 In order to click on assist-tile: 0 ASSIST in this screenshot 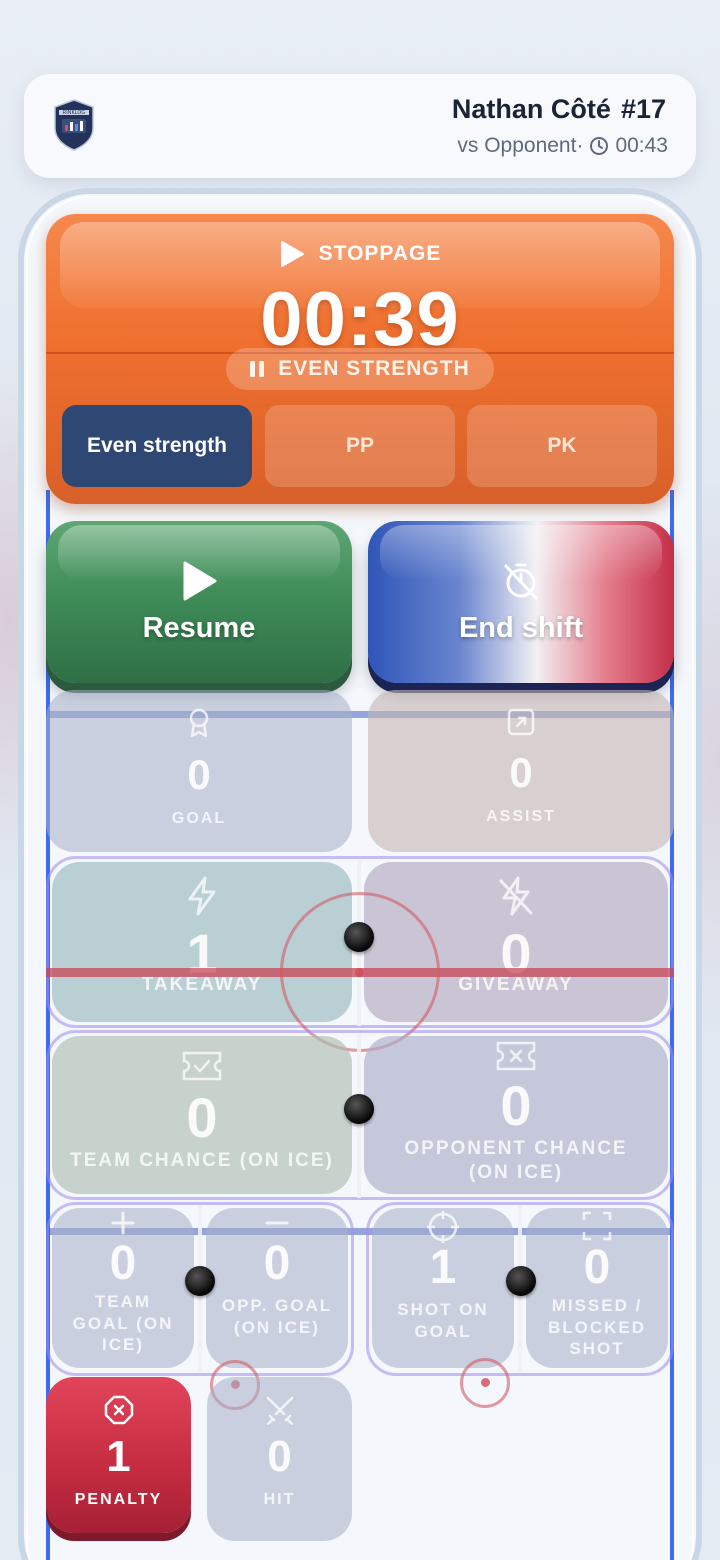, I will do `click(521, 771)`.